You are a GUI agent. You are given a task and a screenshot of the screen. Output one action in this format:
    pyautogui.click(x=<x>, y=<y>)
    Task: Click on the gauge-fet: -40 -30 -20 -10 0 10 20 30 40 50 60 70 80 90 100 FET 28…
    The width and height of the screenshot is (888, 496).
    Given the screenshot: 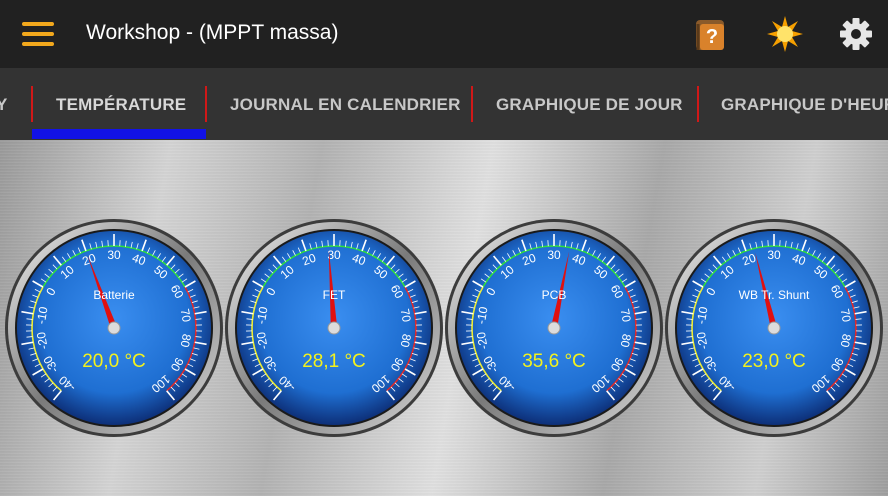 What is the action you would take?
    pyautogui.click(x=334, y=328)
    